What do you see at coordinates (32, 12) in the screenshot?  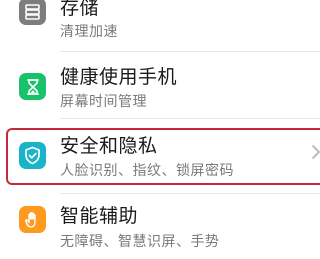 I see `storage-icon` at bounding box center [32, 12].